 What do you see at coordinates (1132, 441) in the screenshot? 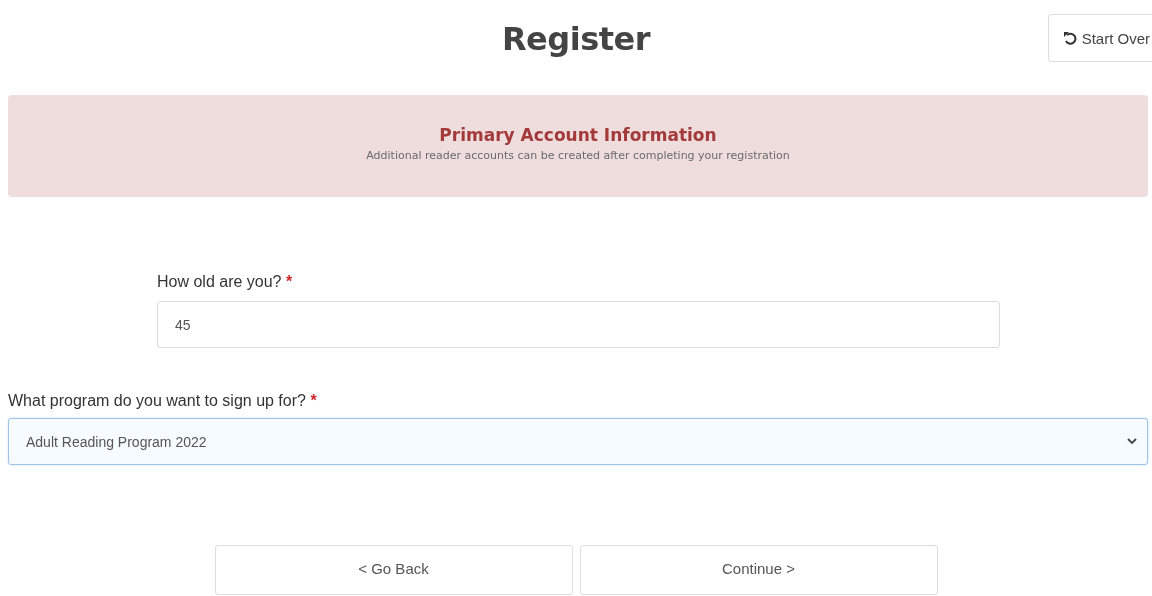
I see `chevron-down-icon` at bounding box center [1132, 441].